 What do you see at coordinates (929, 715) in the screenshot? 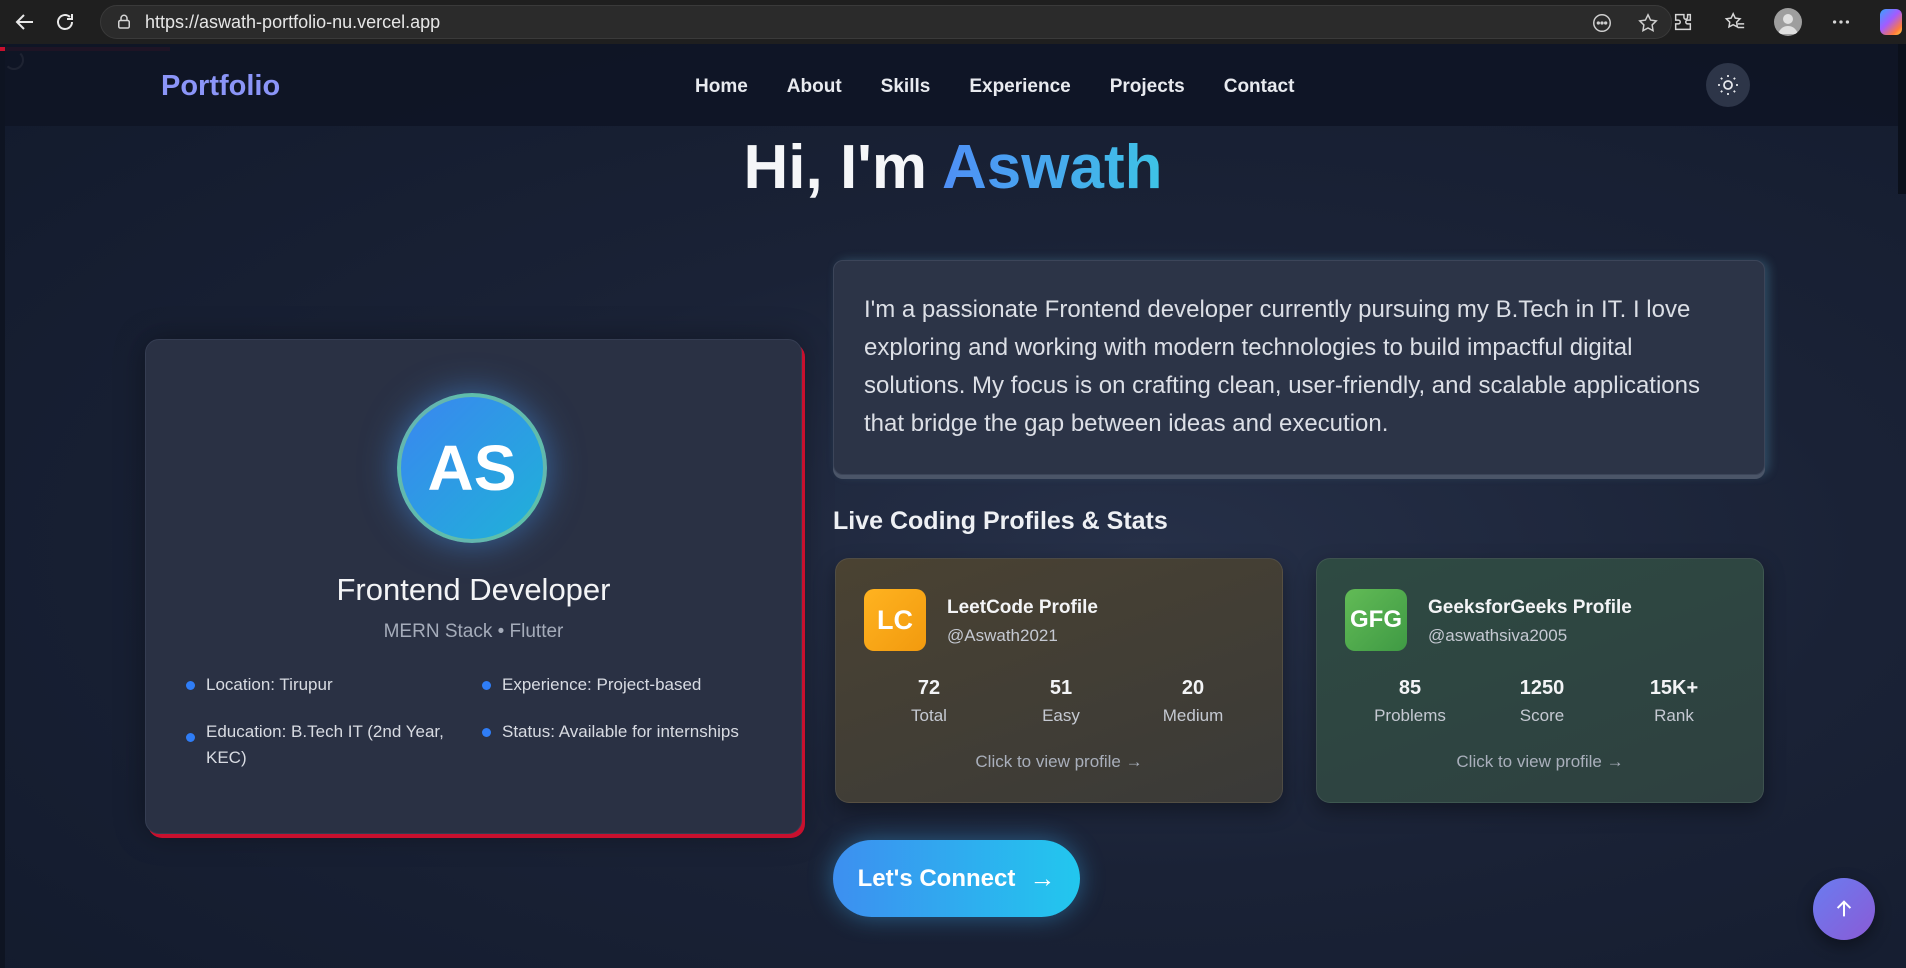
I see `stat-label: Total` at bounding box center [929, 715].